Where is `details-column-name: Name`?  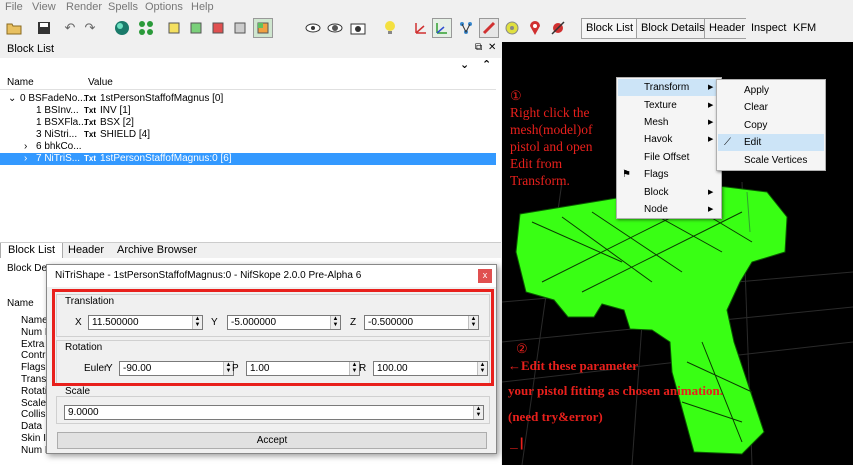 details-column-name: Name is located at coordinates (20, 303).